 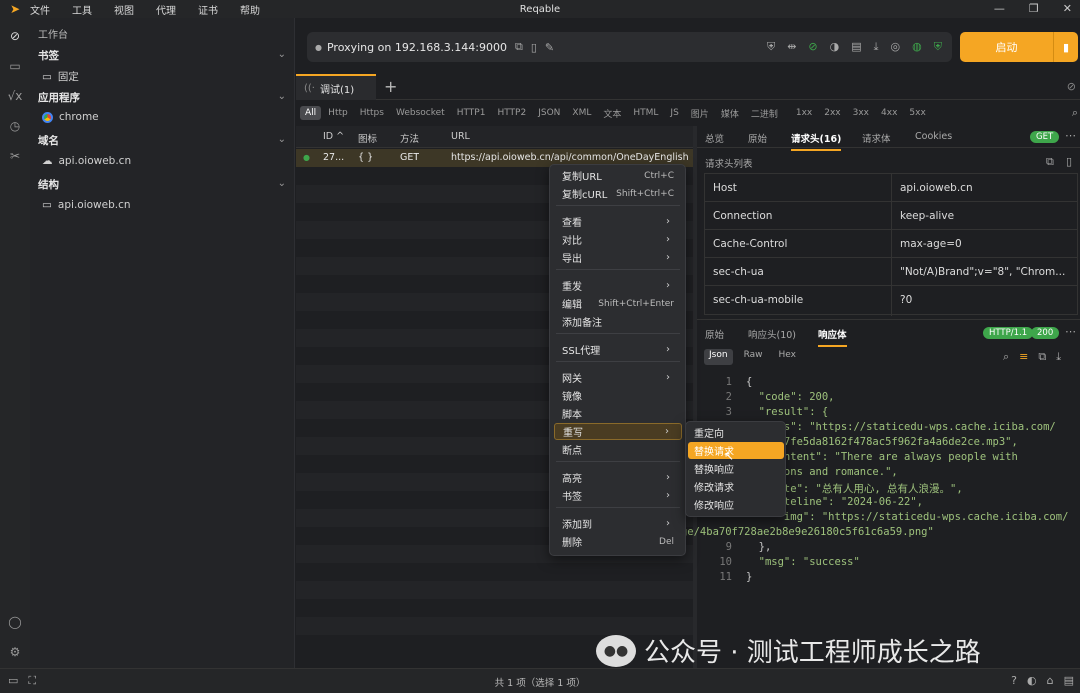 I want to click on filter-image: 图片, so click(x=700, y=113).